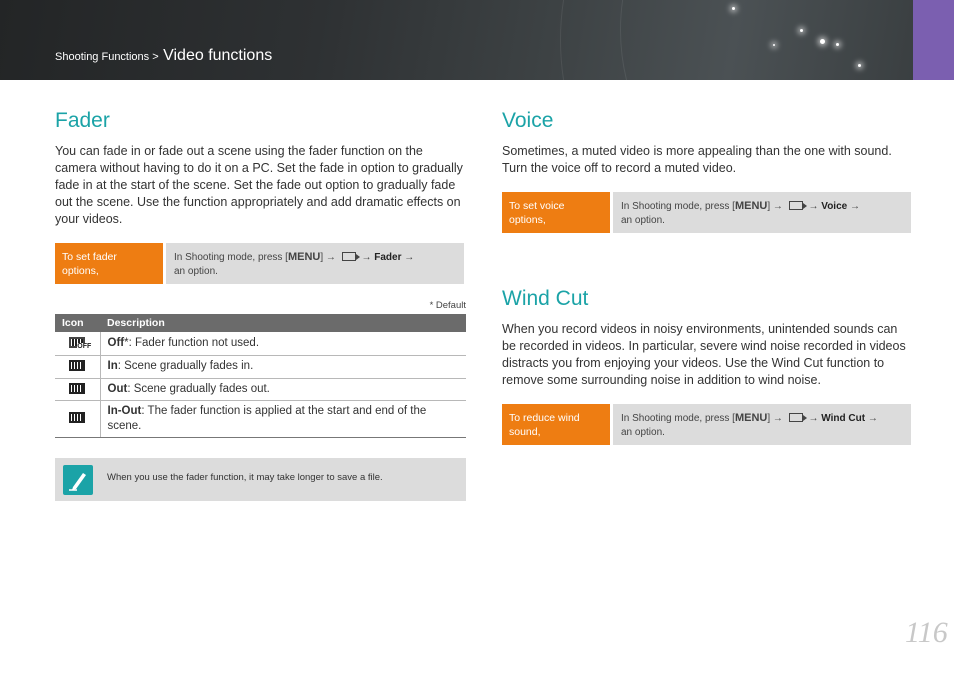  What do you see at coordinates (834, 206) in the screenshot?
I see `step-target: Voice` at bounding box center [834, 206].